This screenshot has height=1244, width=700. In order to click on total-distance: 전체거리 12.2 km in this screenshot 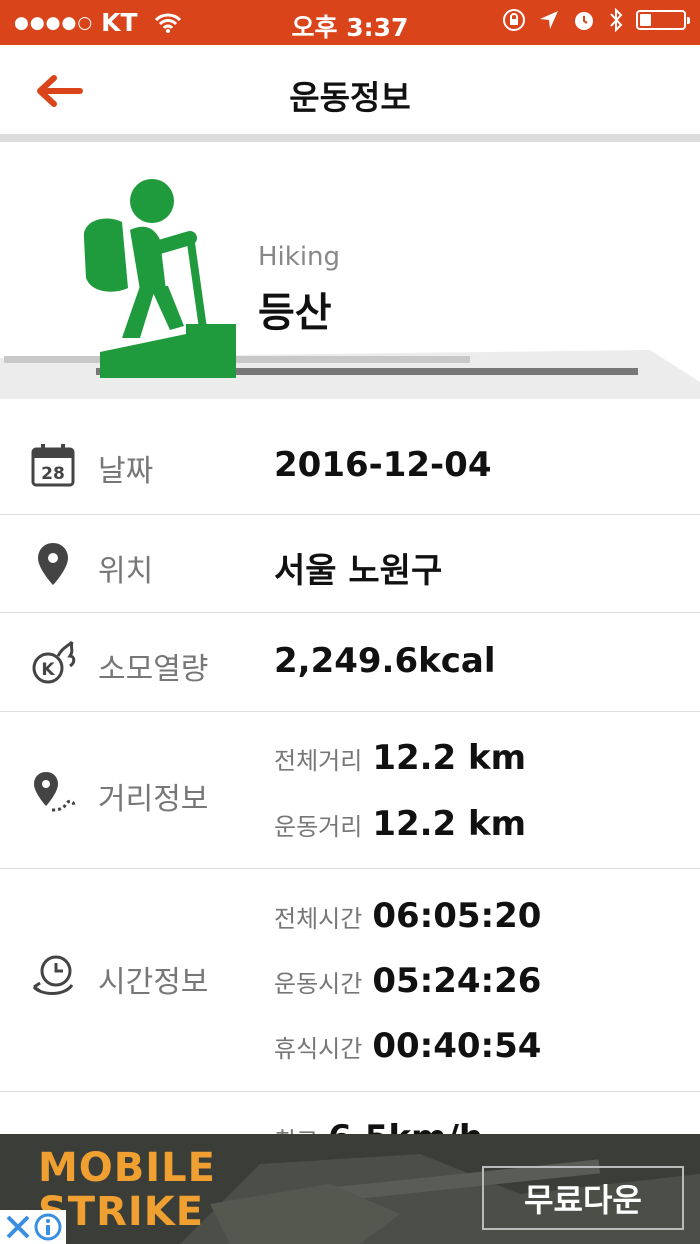, I will do `click(400, 758)`.